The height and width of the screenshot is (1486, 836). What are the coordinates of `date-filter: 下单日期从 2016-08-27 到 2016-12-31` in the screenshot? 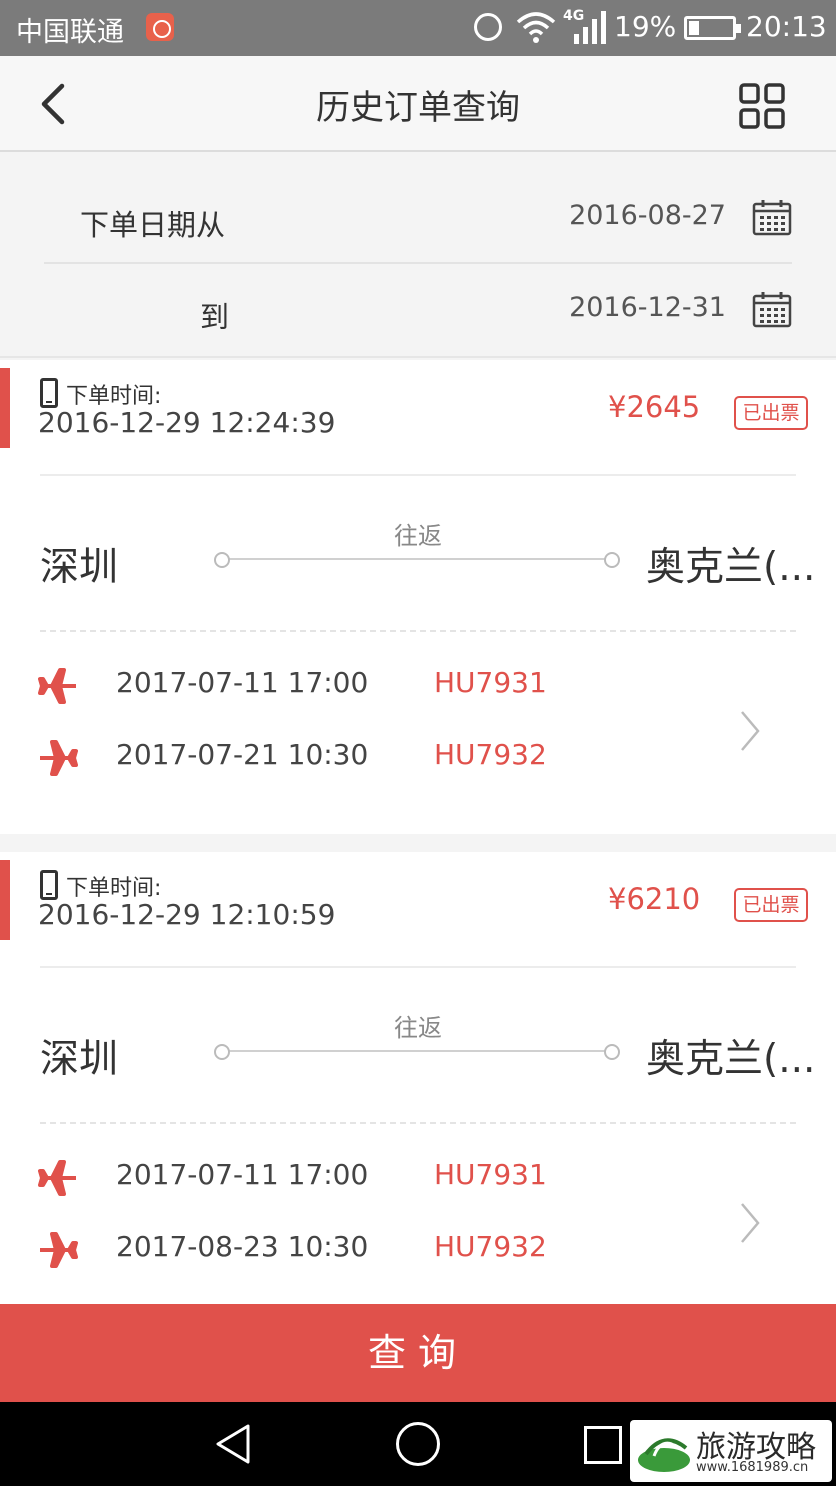 It's located at (418, 255).